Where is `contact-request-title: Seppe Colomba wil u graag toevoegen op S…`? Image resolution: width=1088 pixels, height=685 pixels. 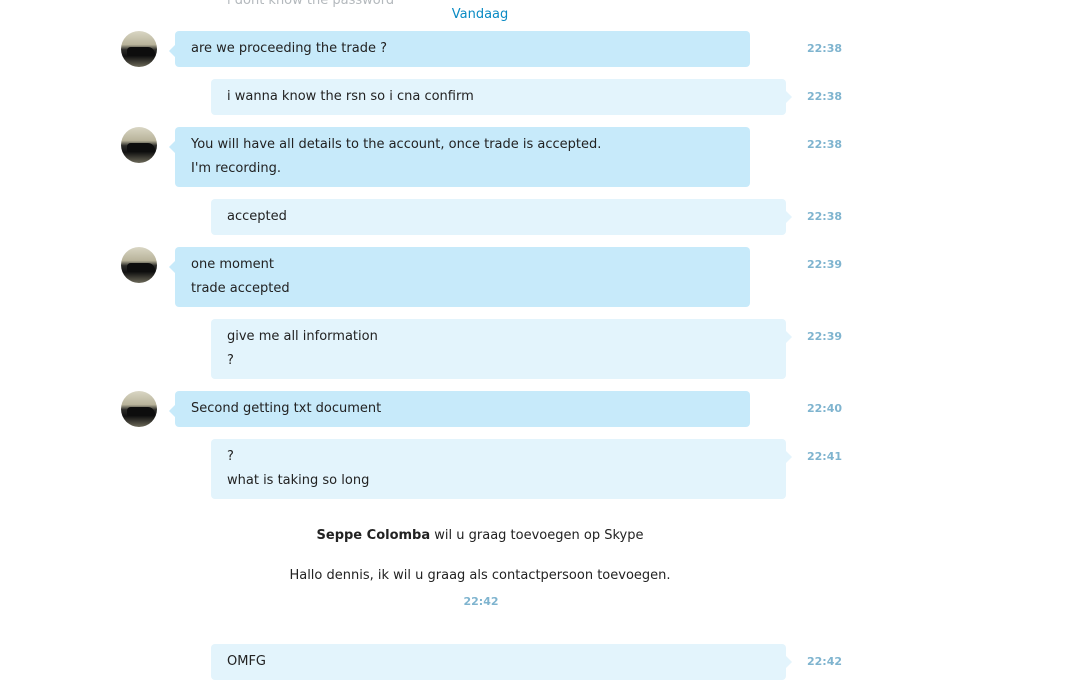 contact-request-title: Seppe Colomba wil u graag toevoegen op S… is located at coordinates (480, 535).